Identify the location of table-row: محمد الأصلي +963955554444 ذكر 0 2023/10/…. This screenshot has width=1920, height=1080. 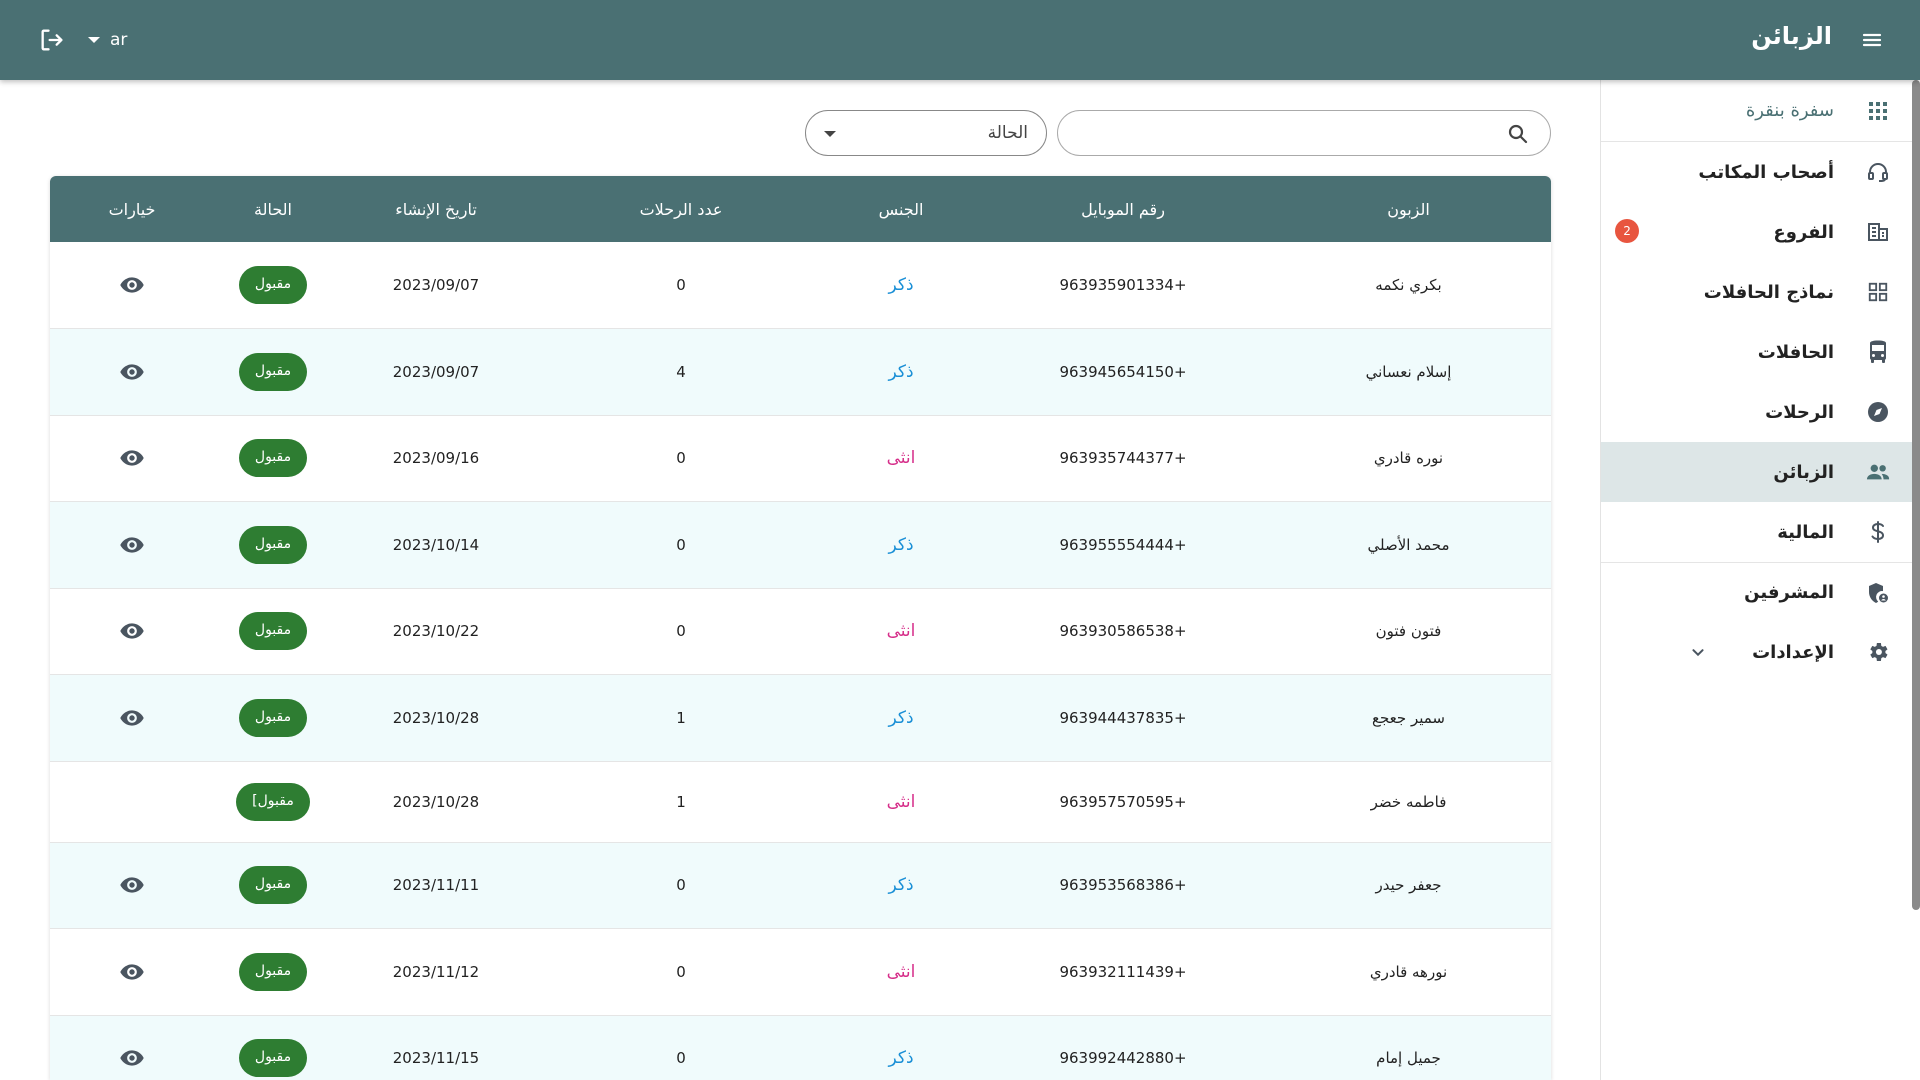
(800, 544).